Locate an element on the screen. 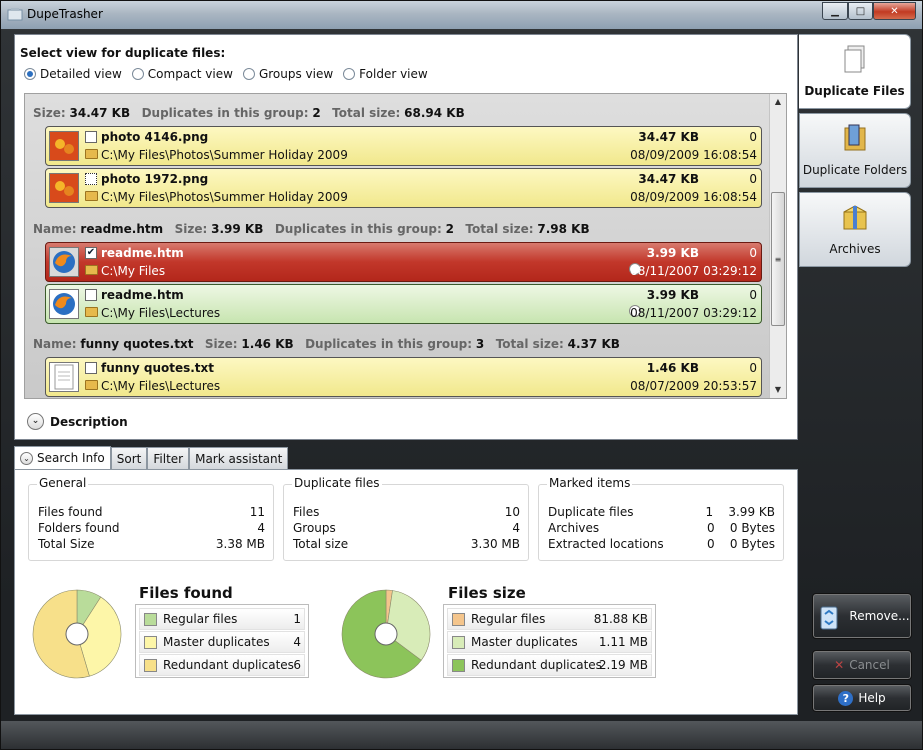  radio-compact-view: Compact view is located at coordinates (182, 74).